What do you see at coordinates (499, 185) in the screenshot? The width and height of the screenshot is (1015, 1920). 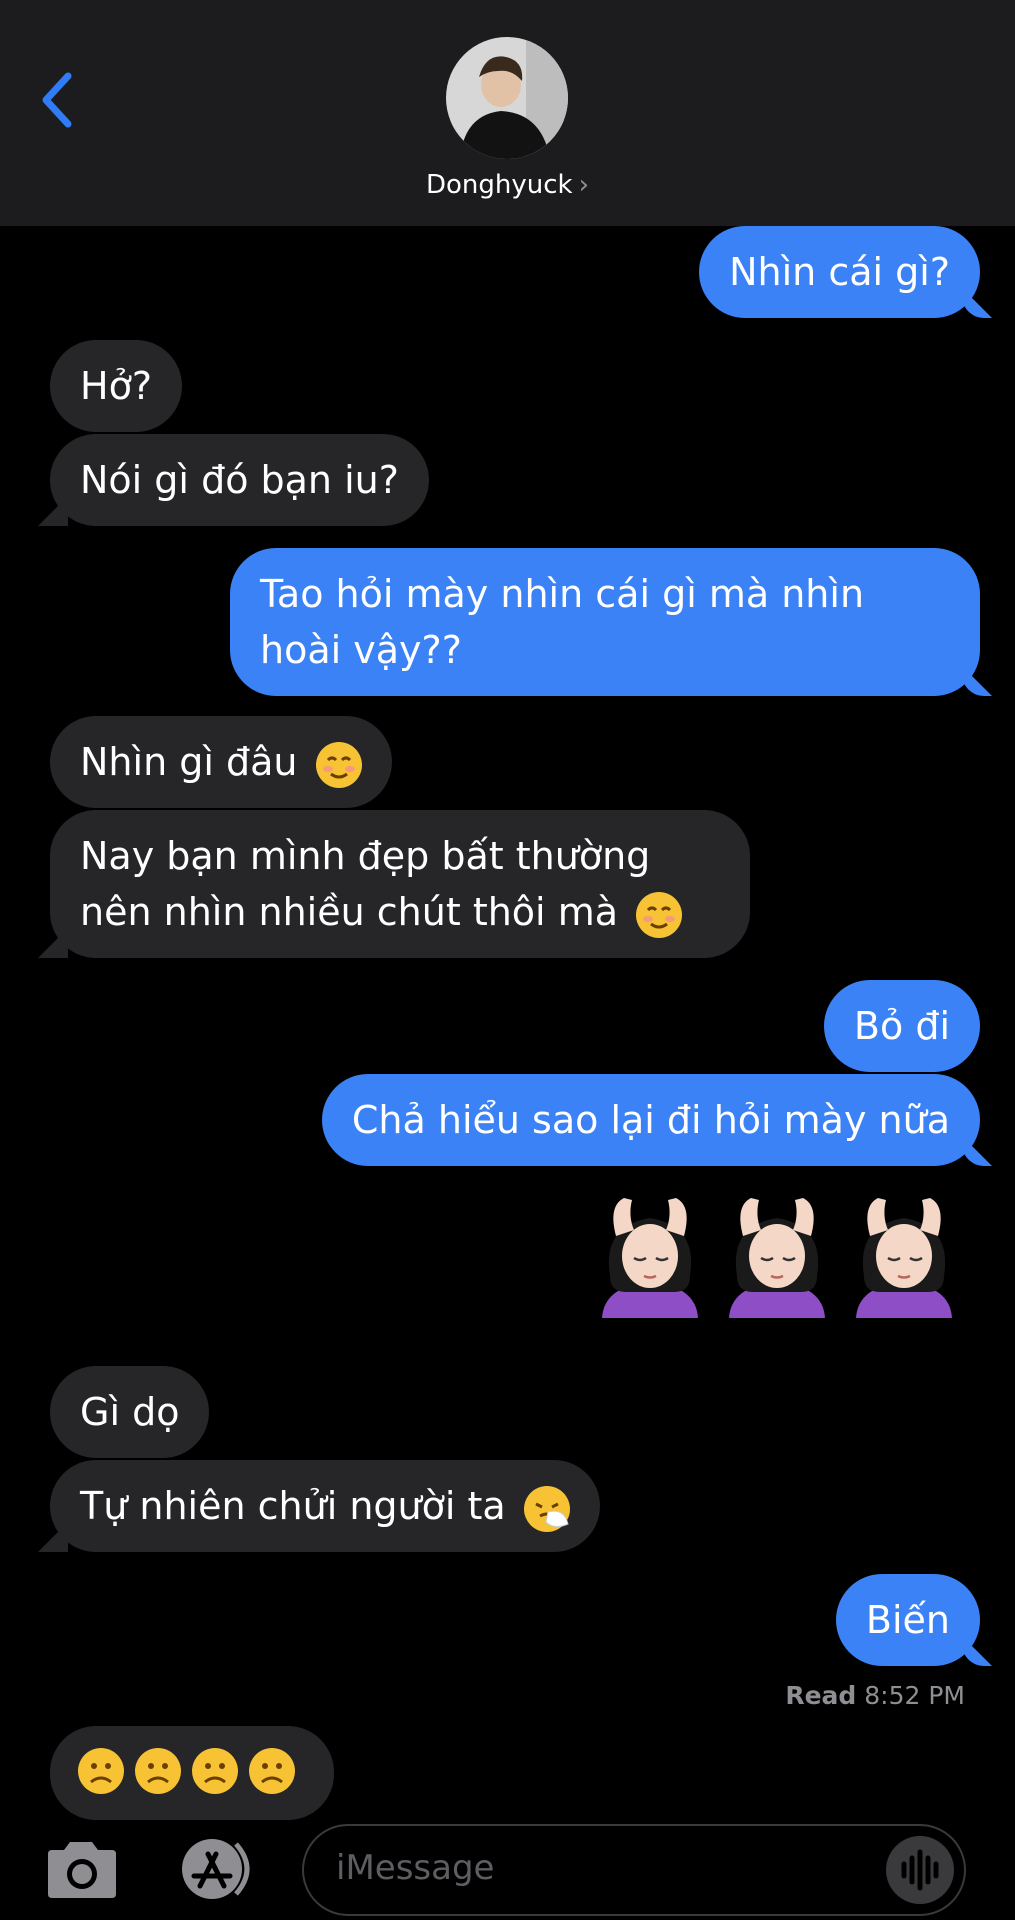 I see `contact-name-text: Donghyuck` at bounding box center [499, 185].